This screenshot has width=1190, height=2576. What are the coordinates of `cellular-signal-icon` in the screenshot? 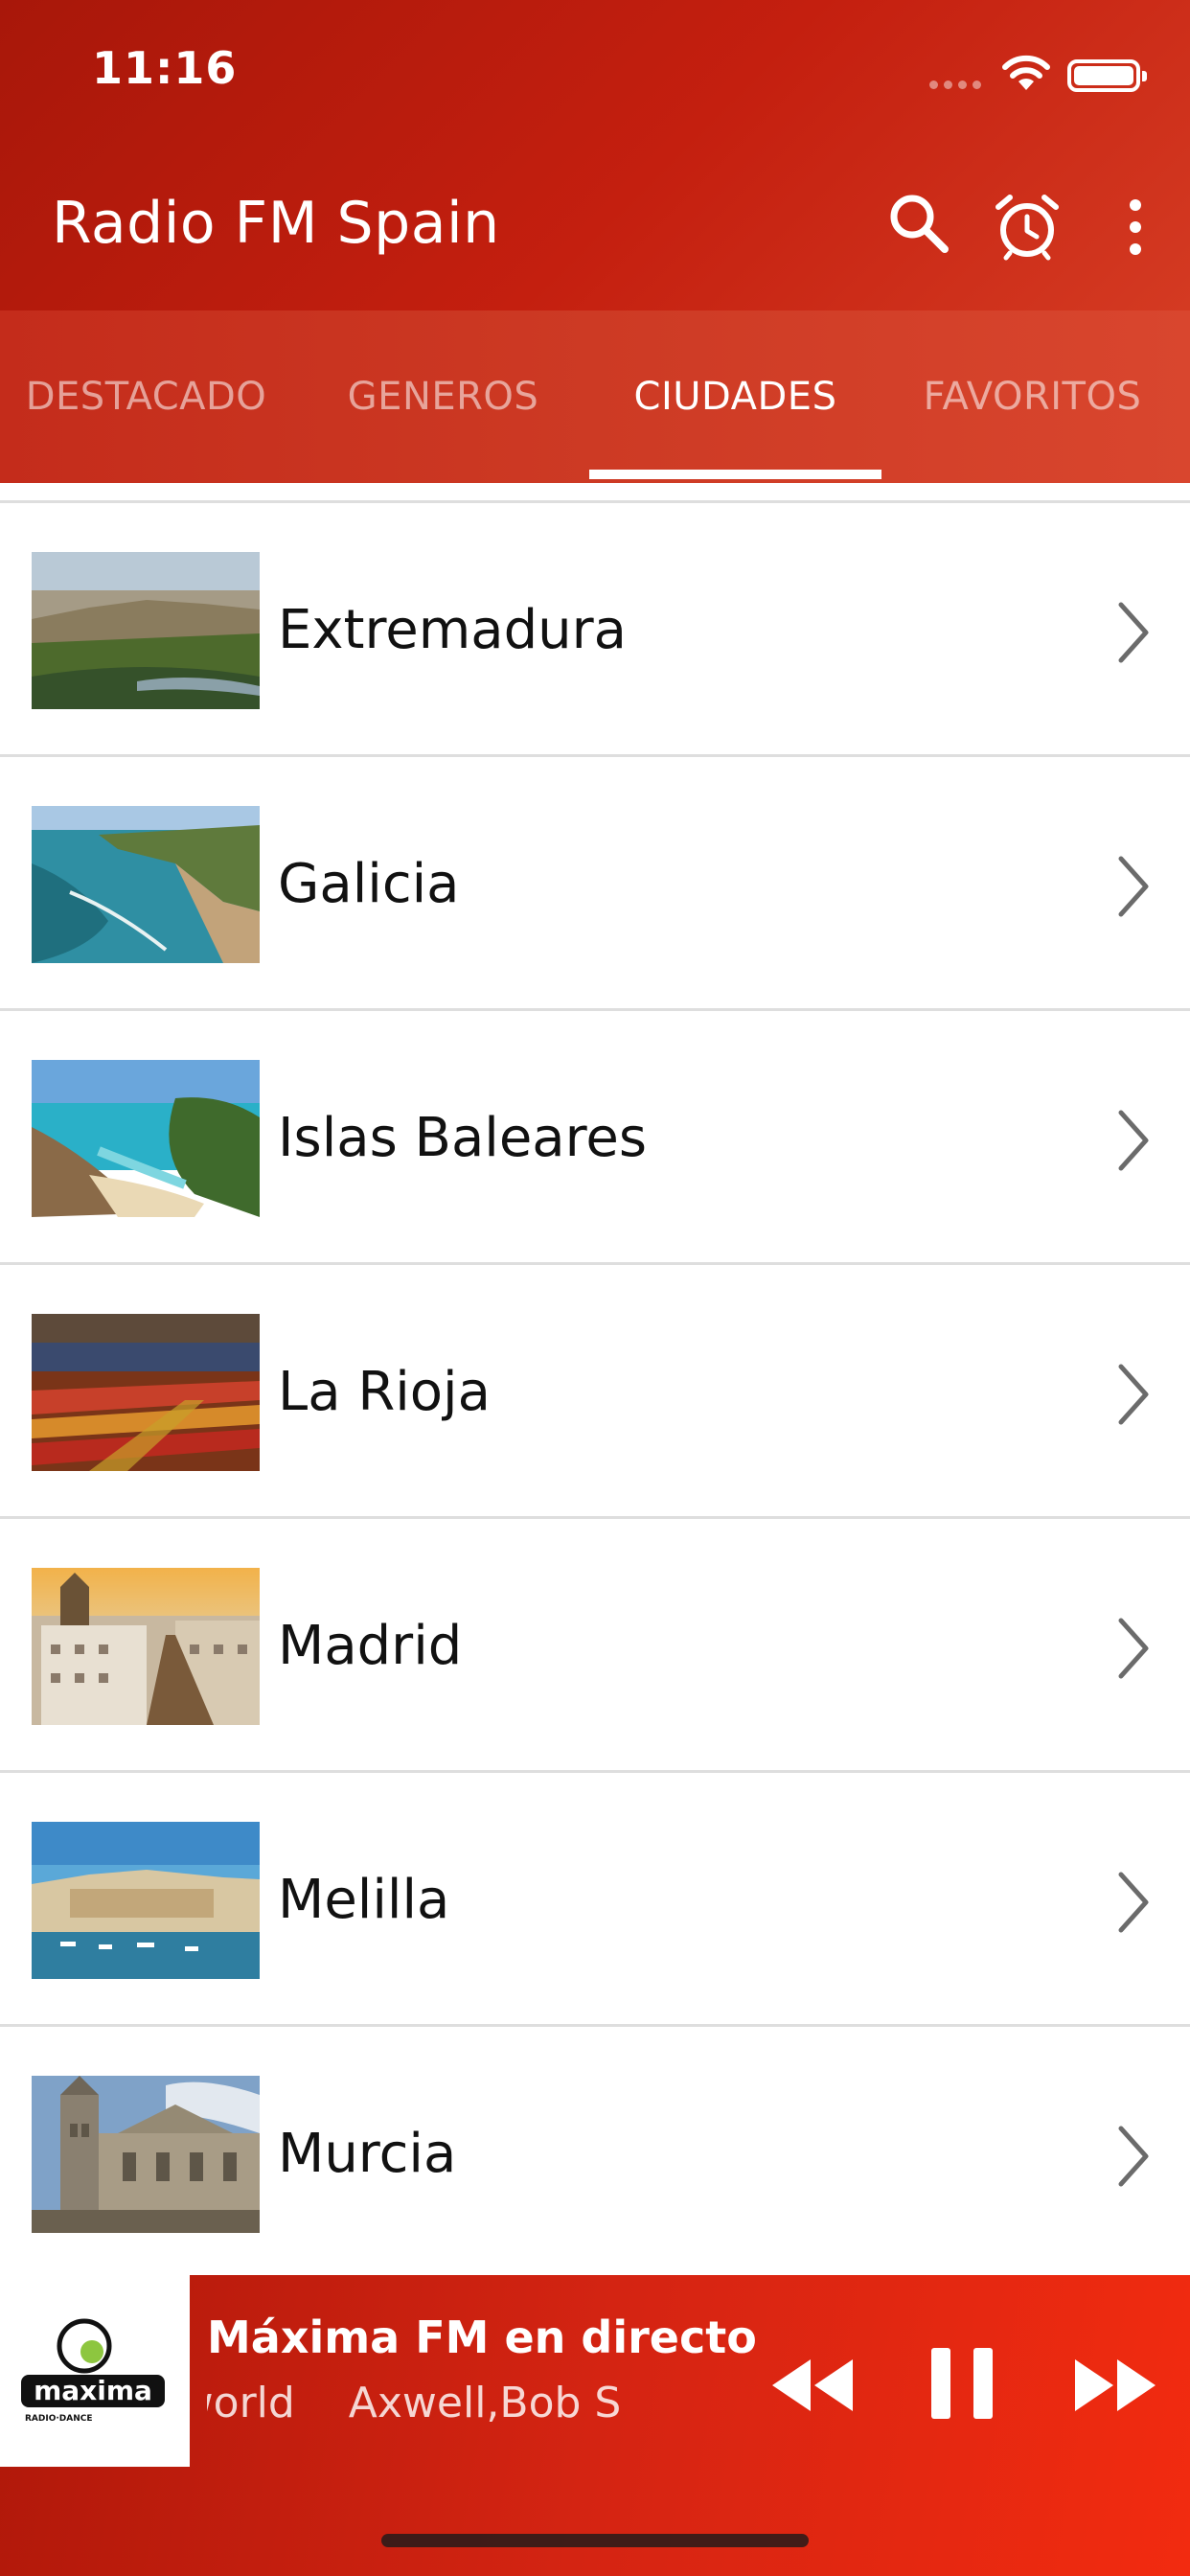 It's located at (955, 85).